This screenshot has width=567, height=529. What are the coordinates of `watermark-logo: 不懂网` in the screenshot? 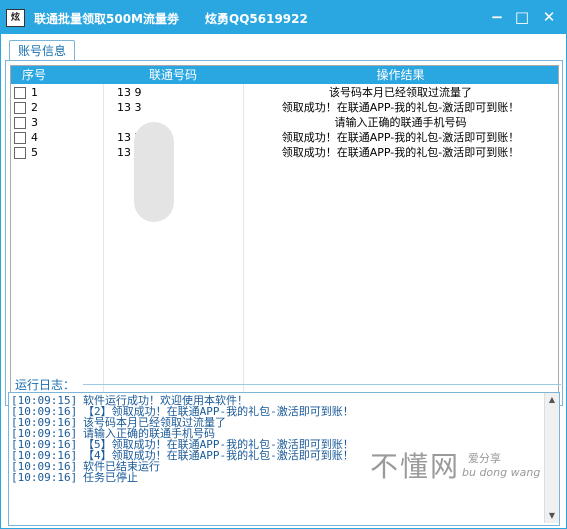 It's located at (415, 466).